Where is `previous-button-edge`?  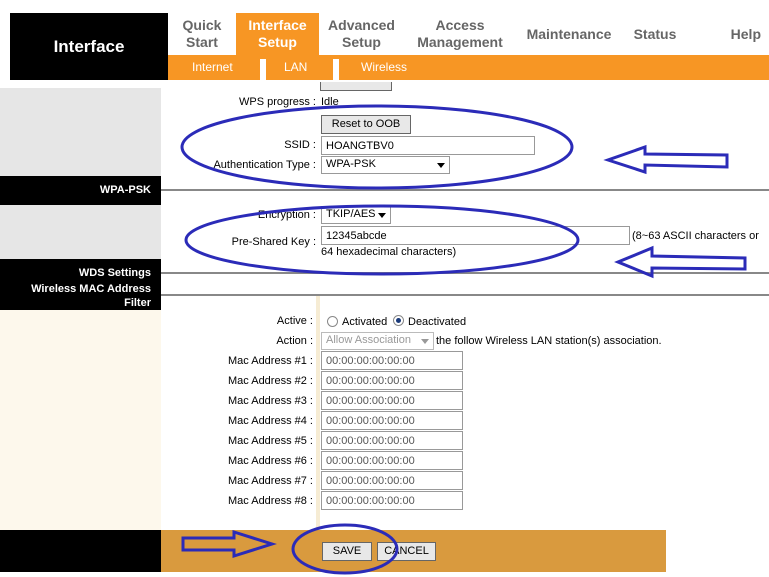
previous-button-edge is located at coordinates (356, 86).